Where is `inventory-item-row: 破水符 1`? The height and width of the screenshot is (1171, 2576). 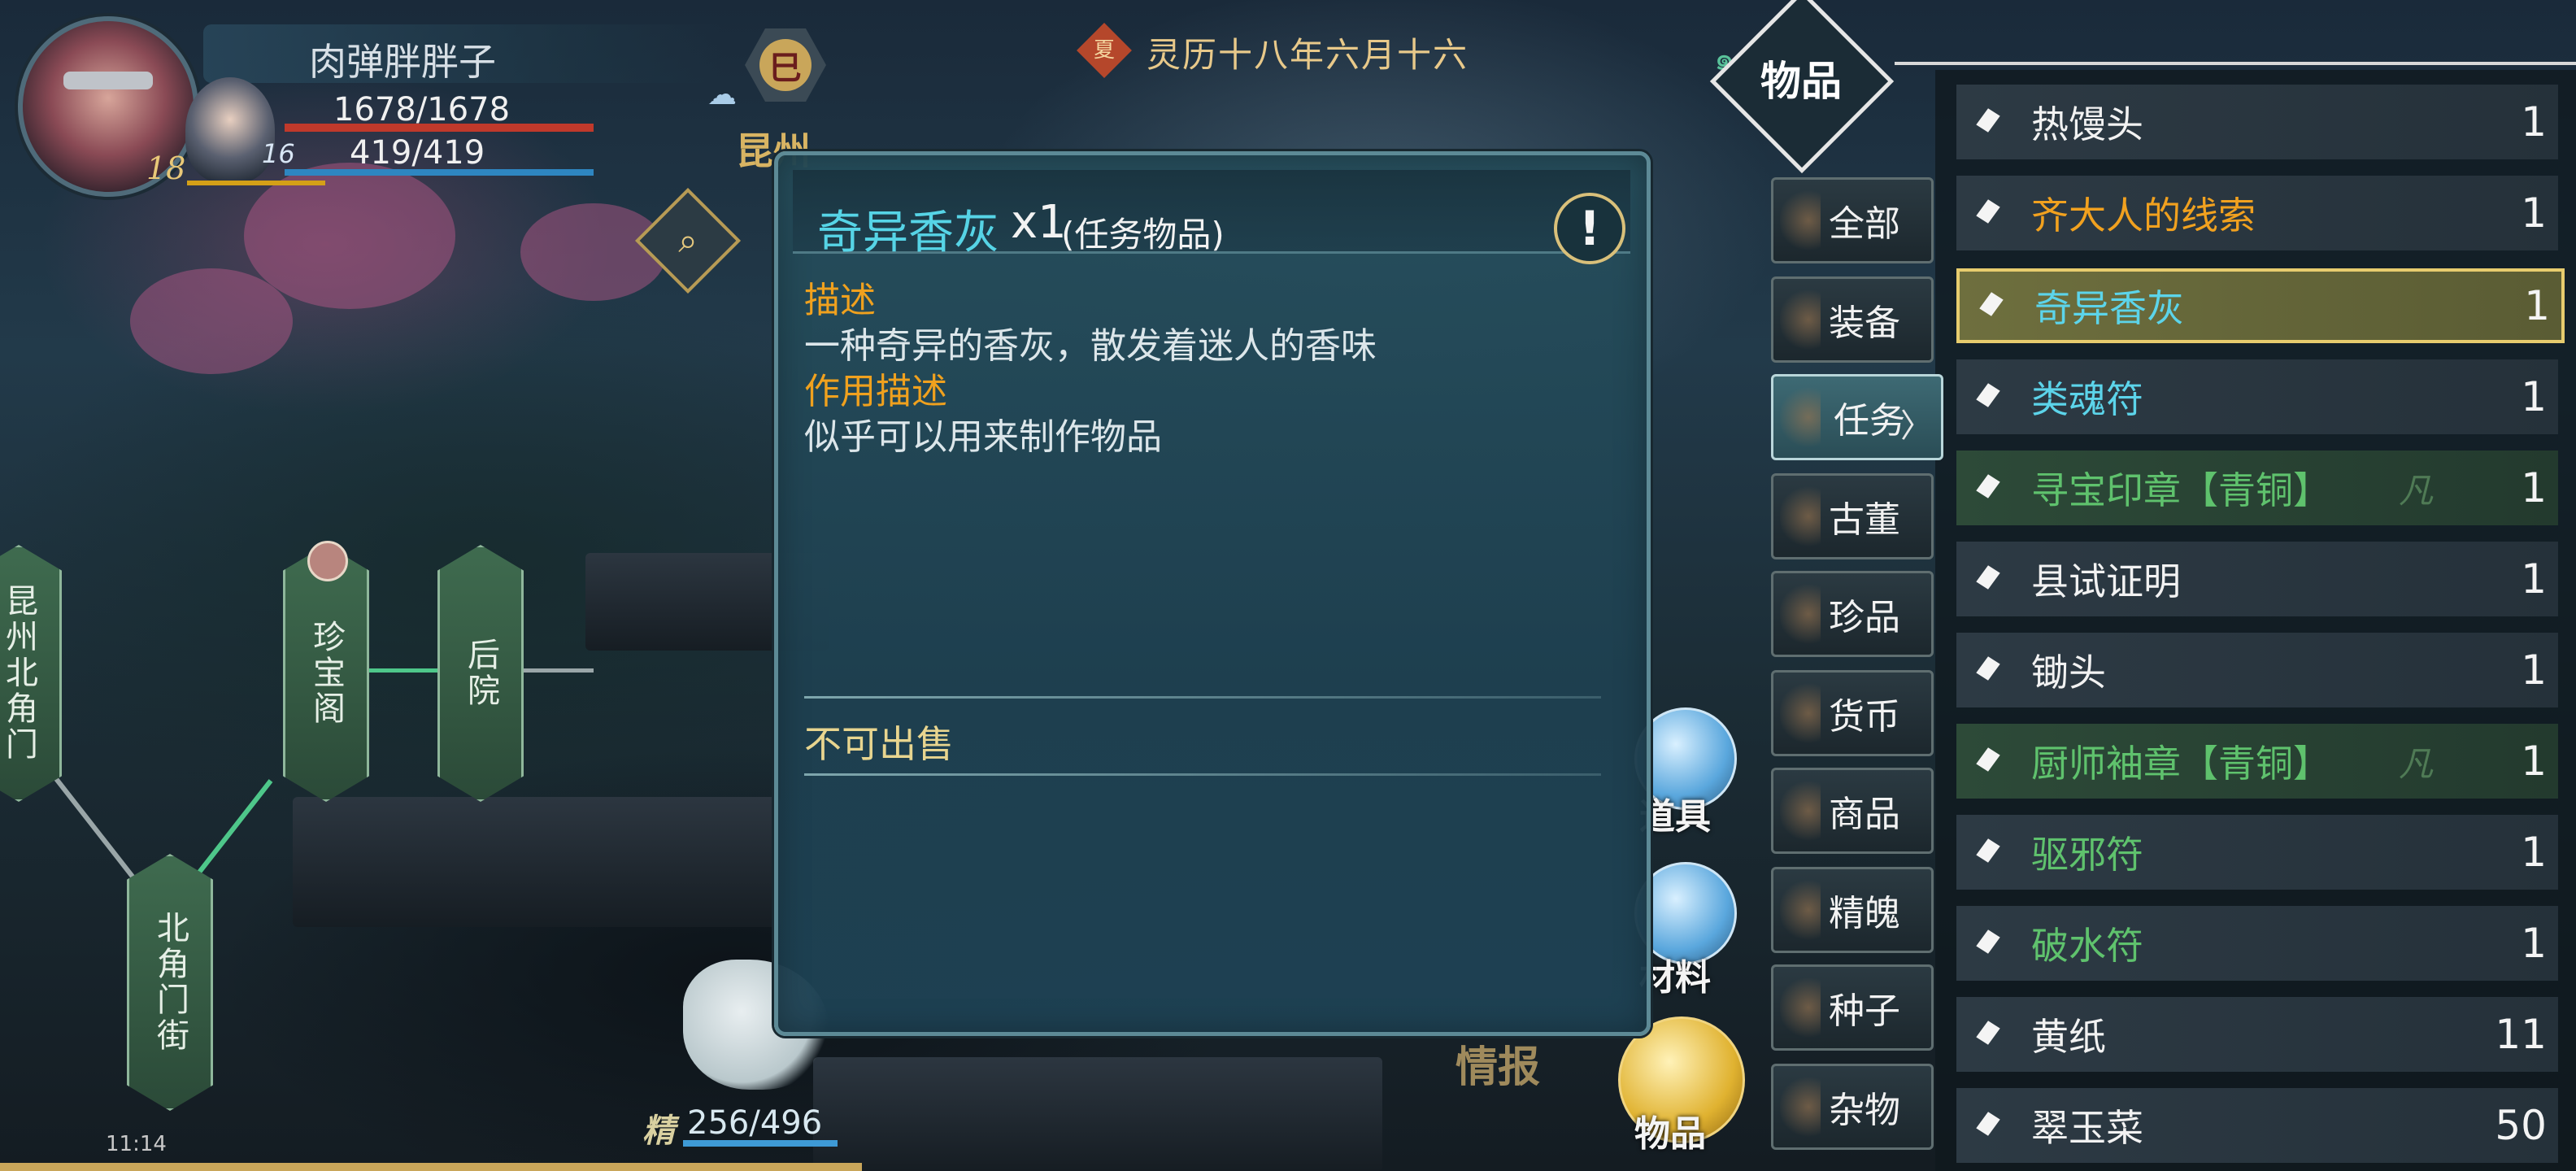 inventory-item-row: 破水符 1 is located at coordinates (2257, 943).